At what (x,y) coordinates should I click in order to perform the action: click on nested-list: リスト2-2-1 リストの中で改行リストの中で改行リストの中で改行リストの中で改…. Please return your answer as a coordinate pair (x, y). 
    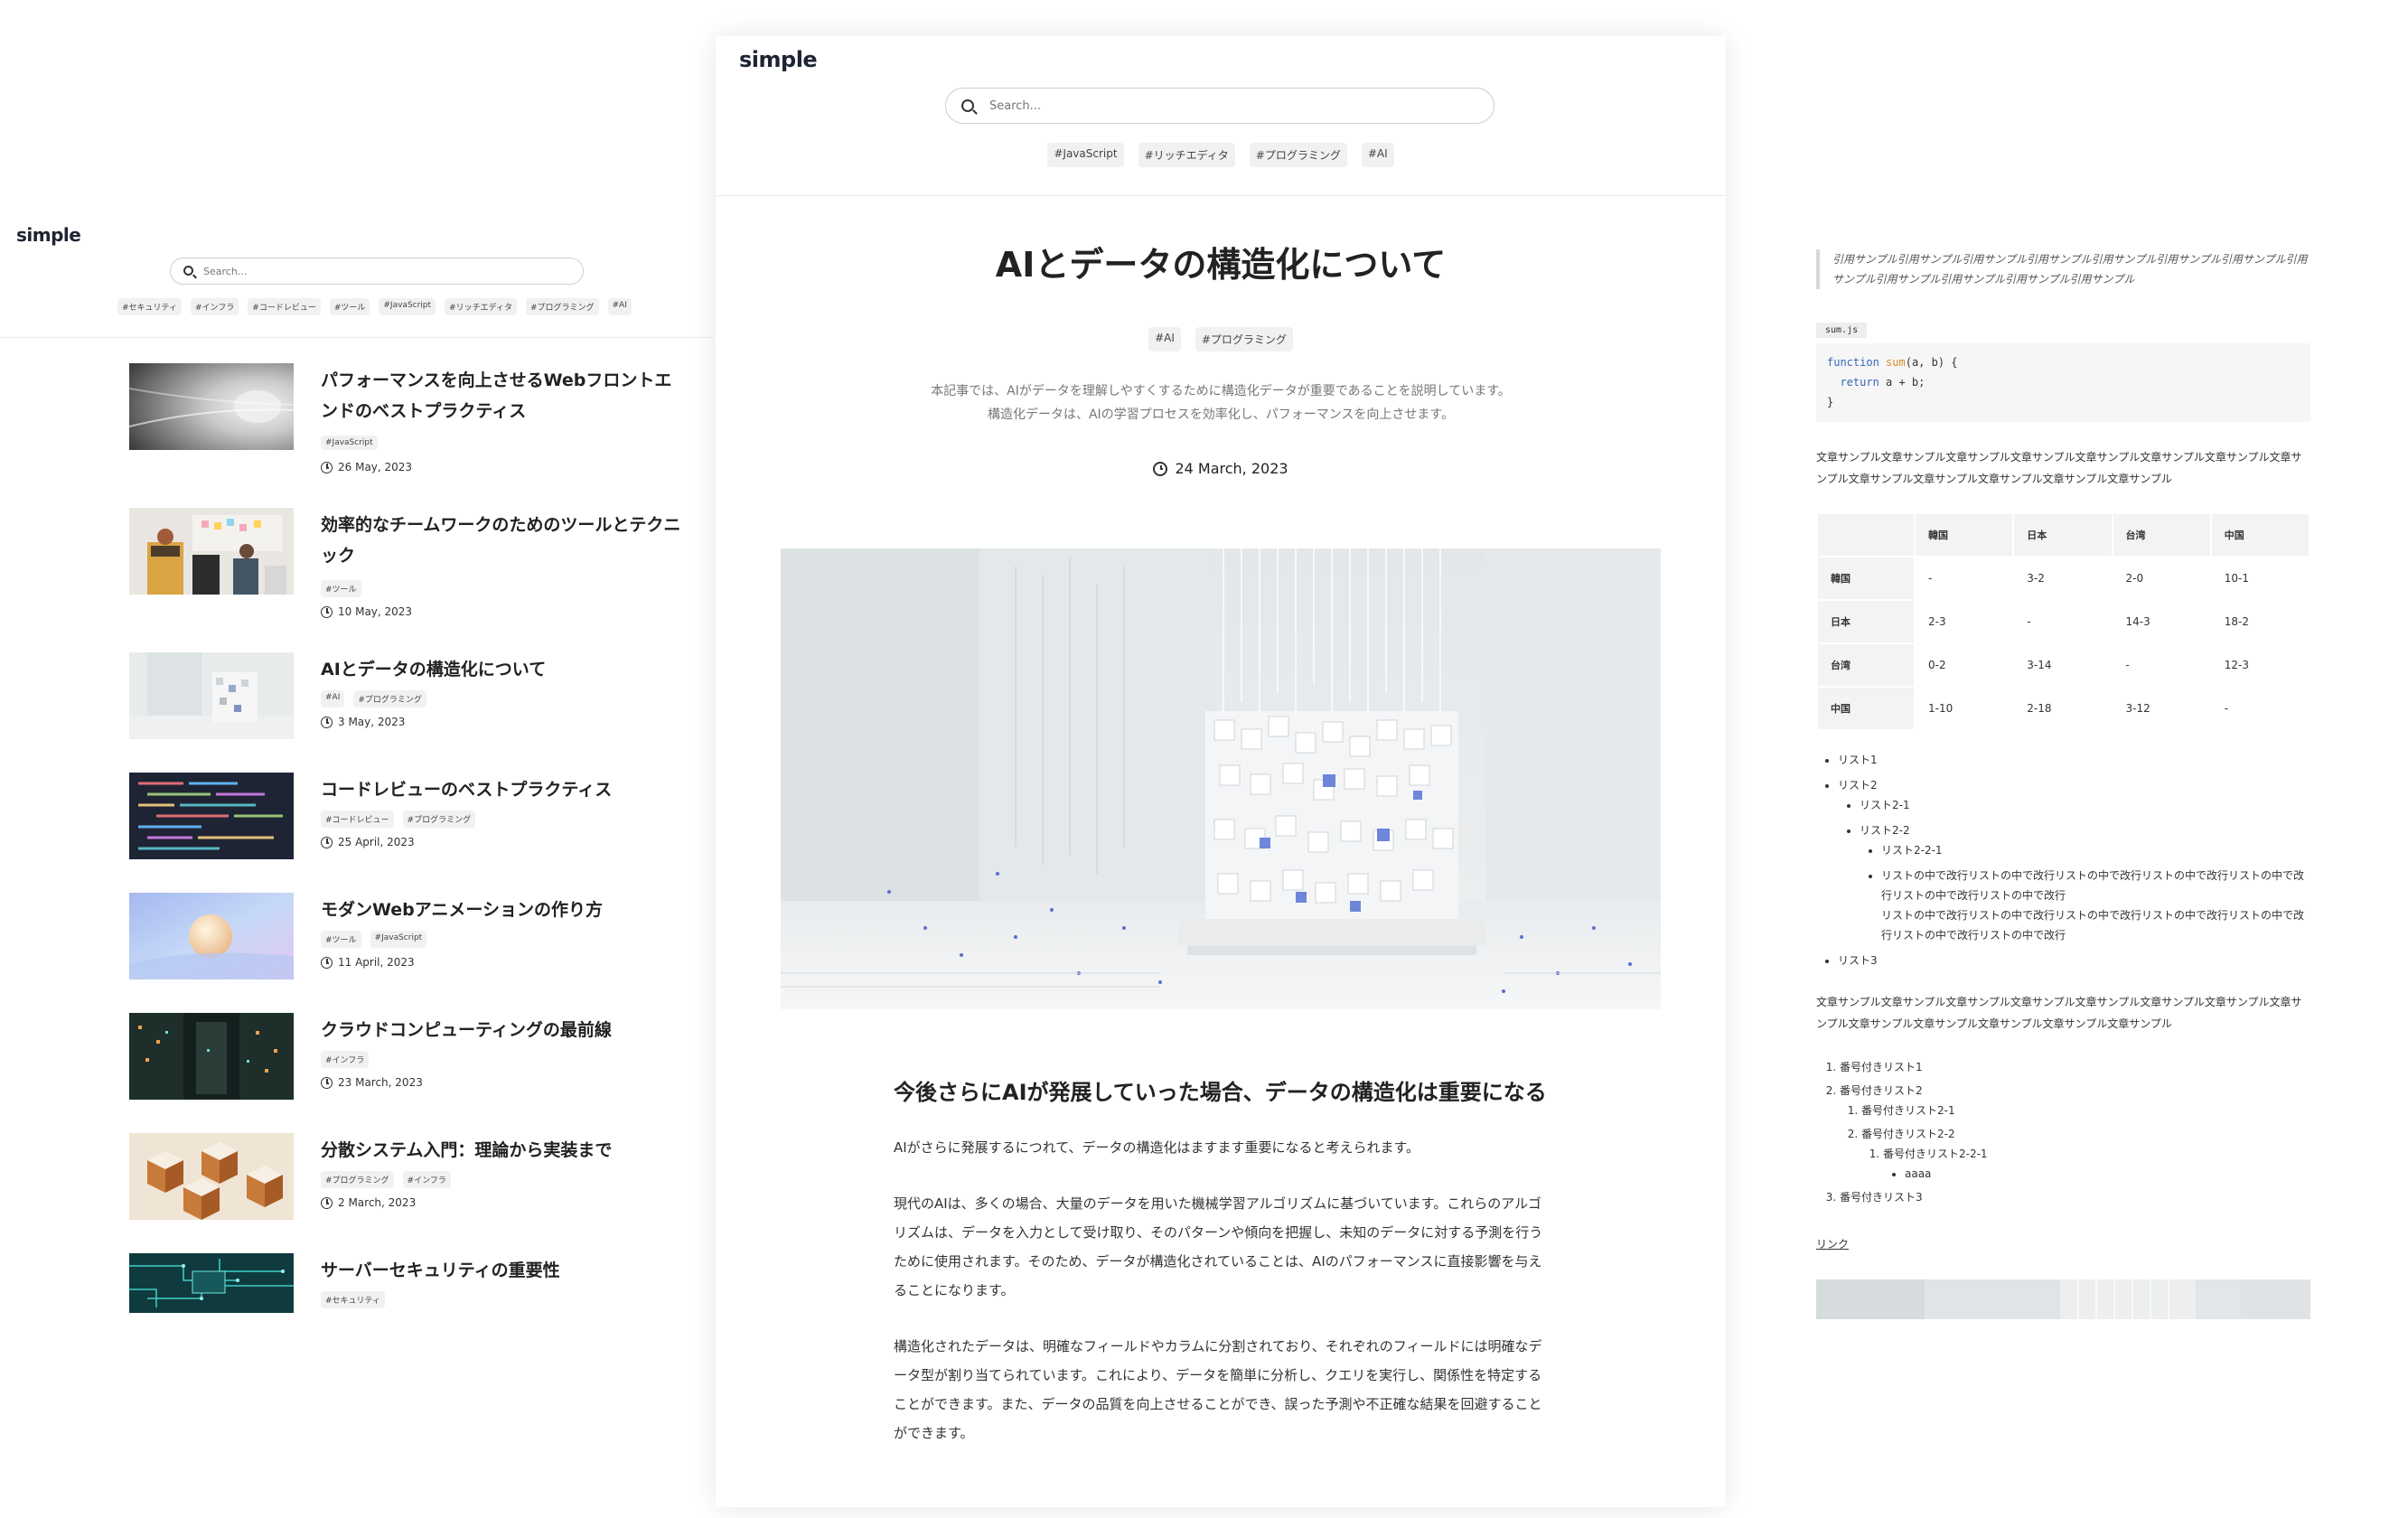
    Looking at the image, I should click on (2084, 893).